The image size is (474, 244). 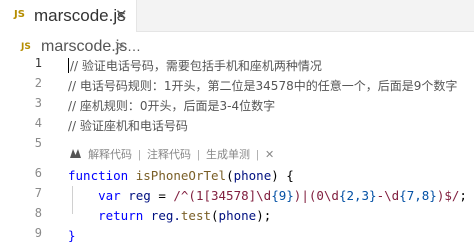 I want to click on punctuation: ;, so click(x=463, y=195).